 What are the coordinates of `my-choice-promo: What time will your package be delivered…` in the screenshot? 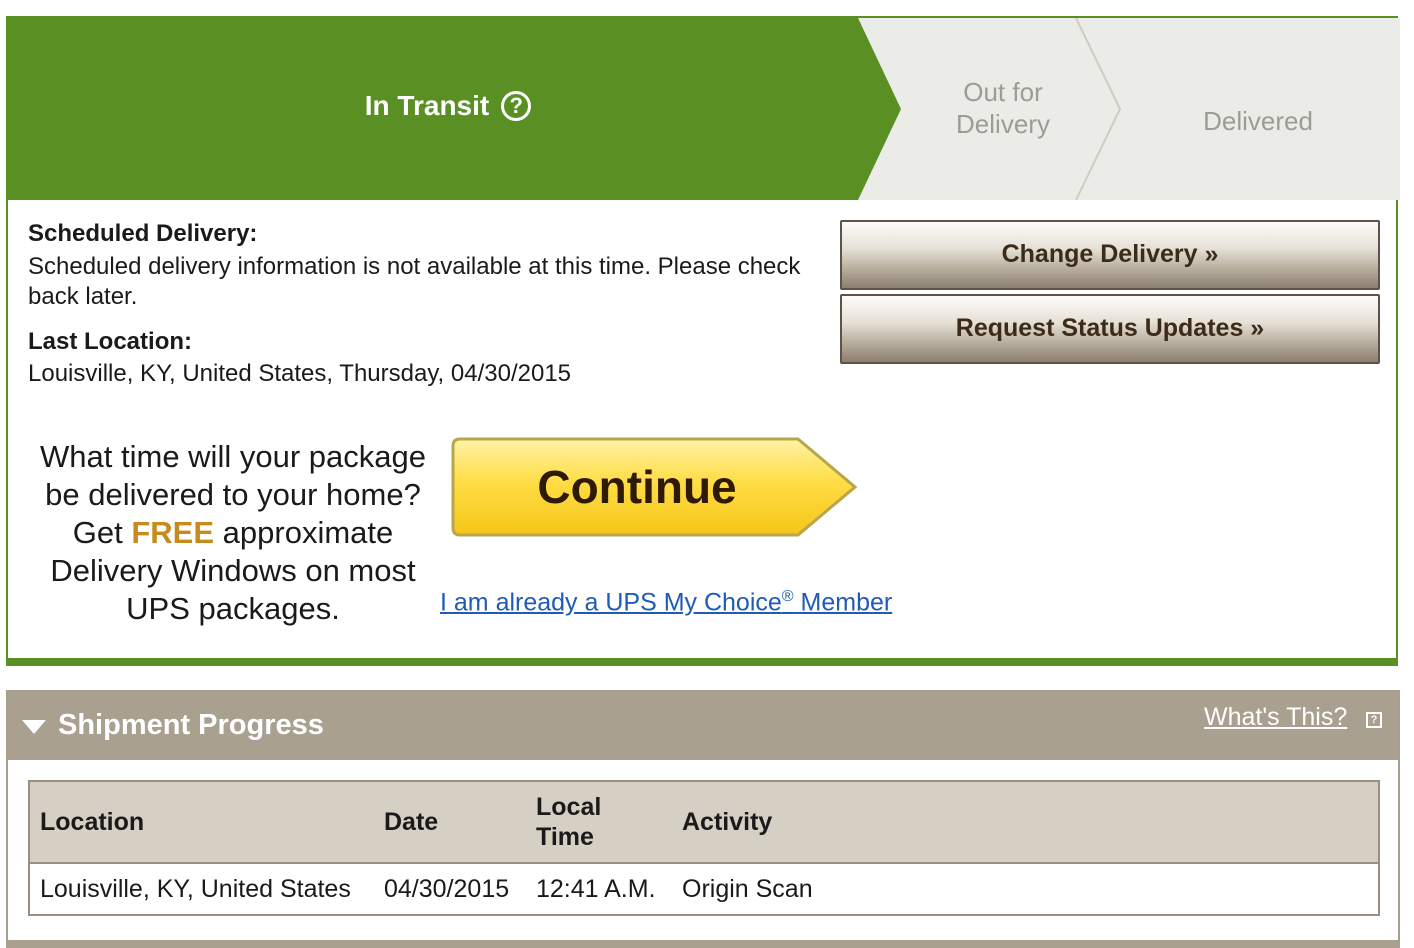 It's located at (233, 533).